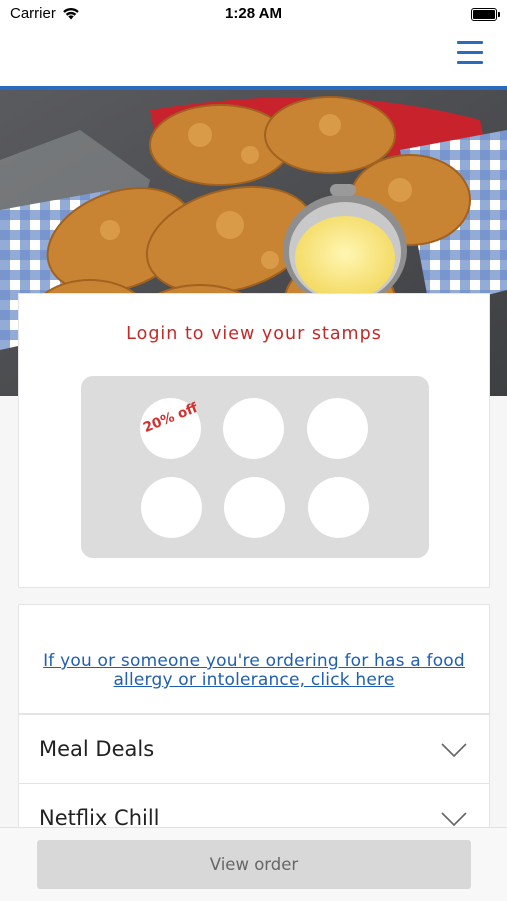  I want to click on battery-icon, so click(485, 14).